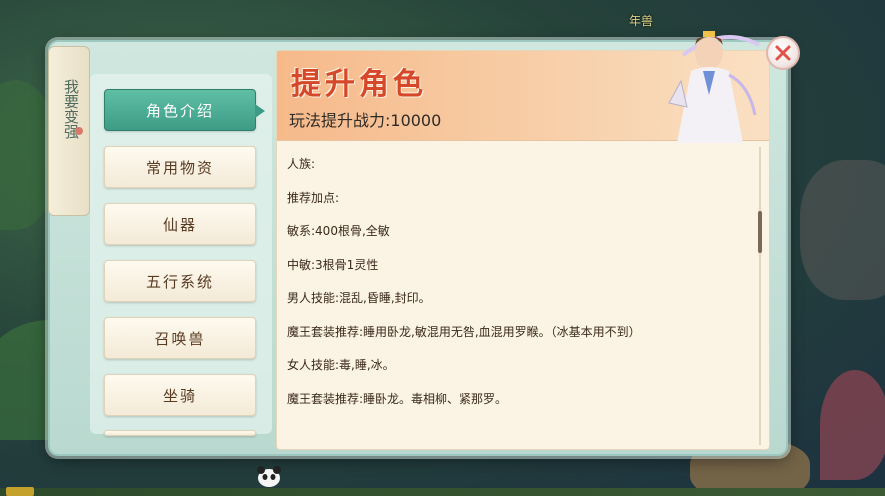 This screenshot has height=496, width=885. I want to click on nav-item-label: 召唤兽, so click(180, 338).